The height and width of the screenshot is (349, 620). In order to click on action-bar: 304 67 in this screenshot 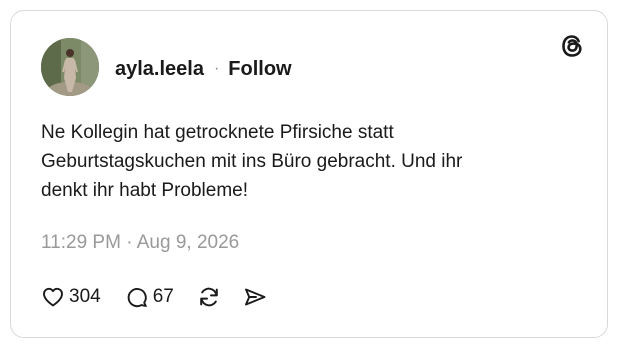, I will do `click(154, 297)`.